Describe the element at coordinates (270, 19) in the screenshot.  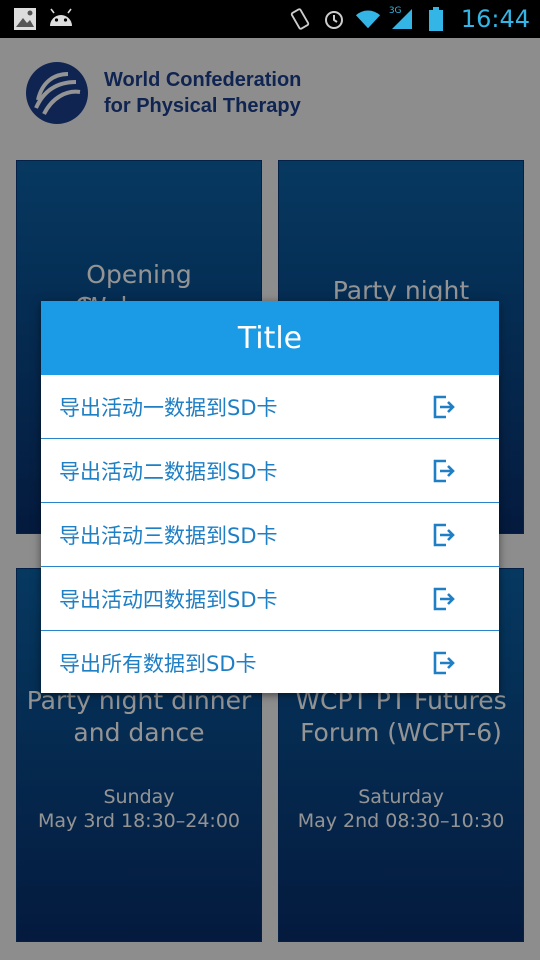
I see `status-bar: 3G 16:44` at that location.